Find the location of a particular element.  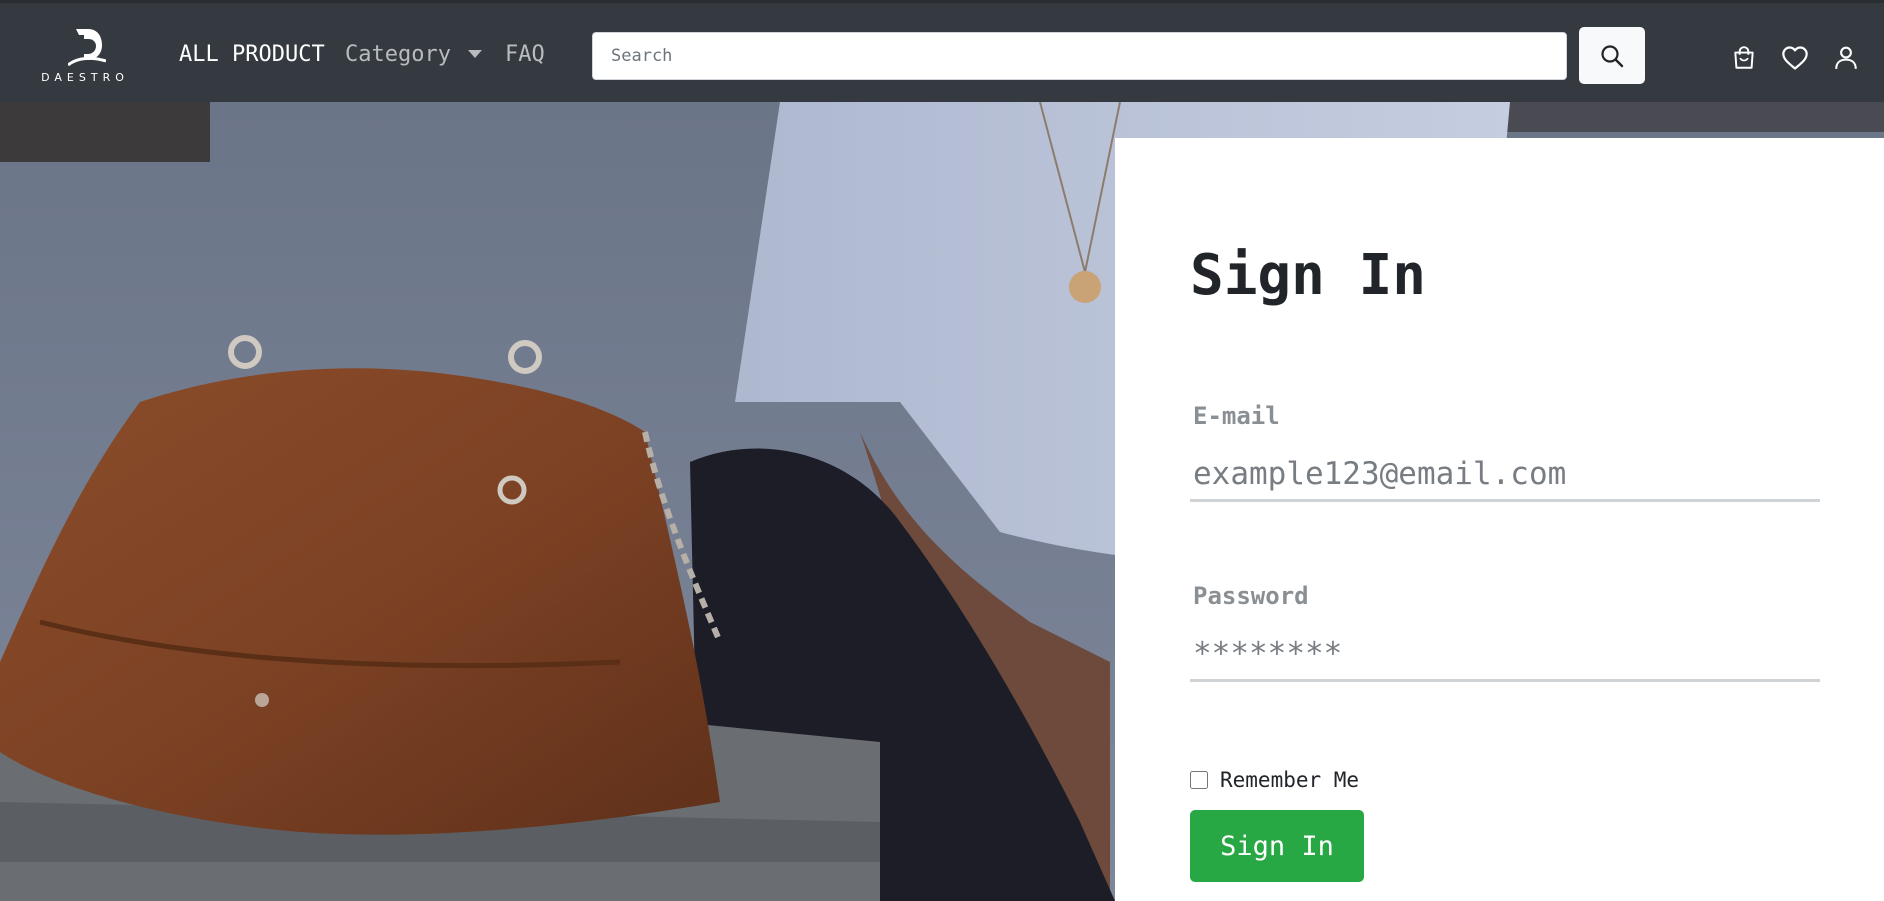

remember-me-checkbox is located at coordinates (1199, 780).